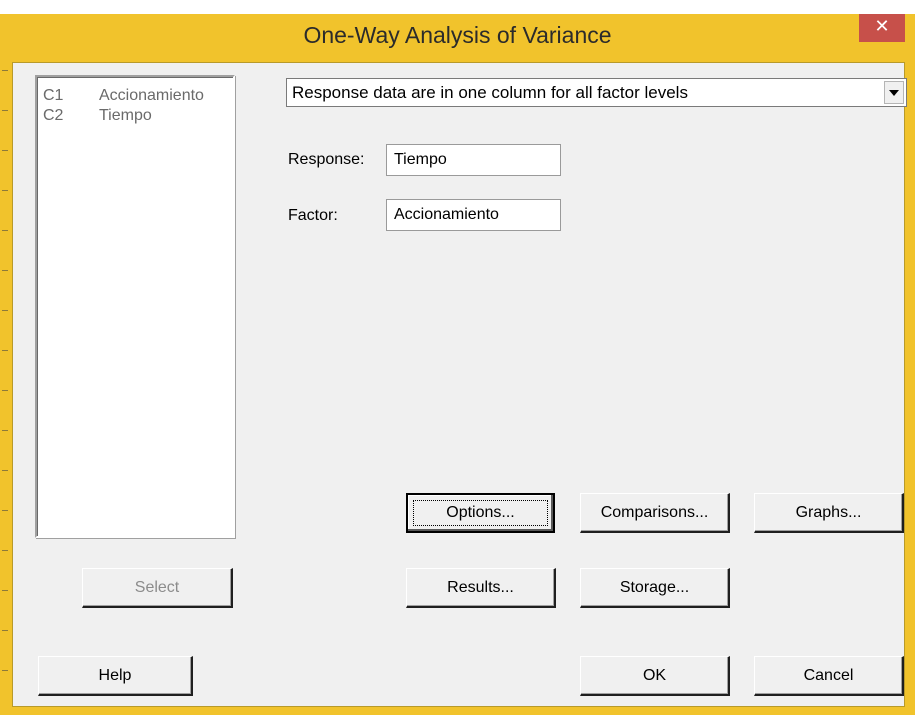 The width and height of the screenshot is (915, 715). Describe the element at coordinates (457, 7) in the screenshot. I see `background-document-strip` at that location.